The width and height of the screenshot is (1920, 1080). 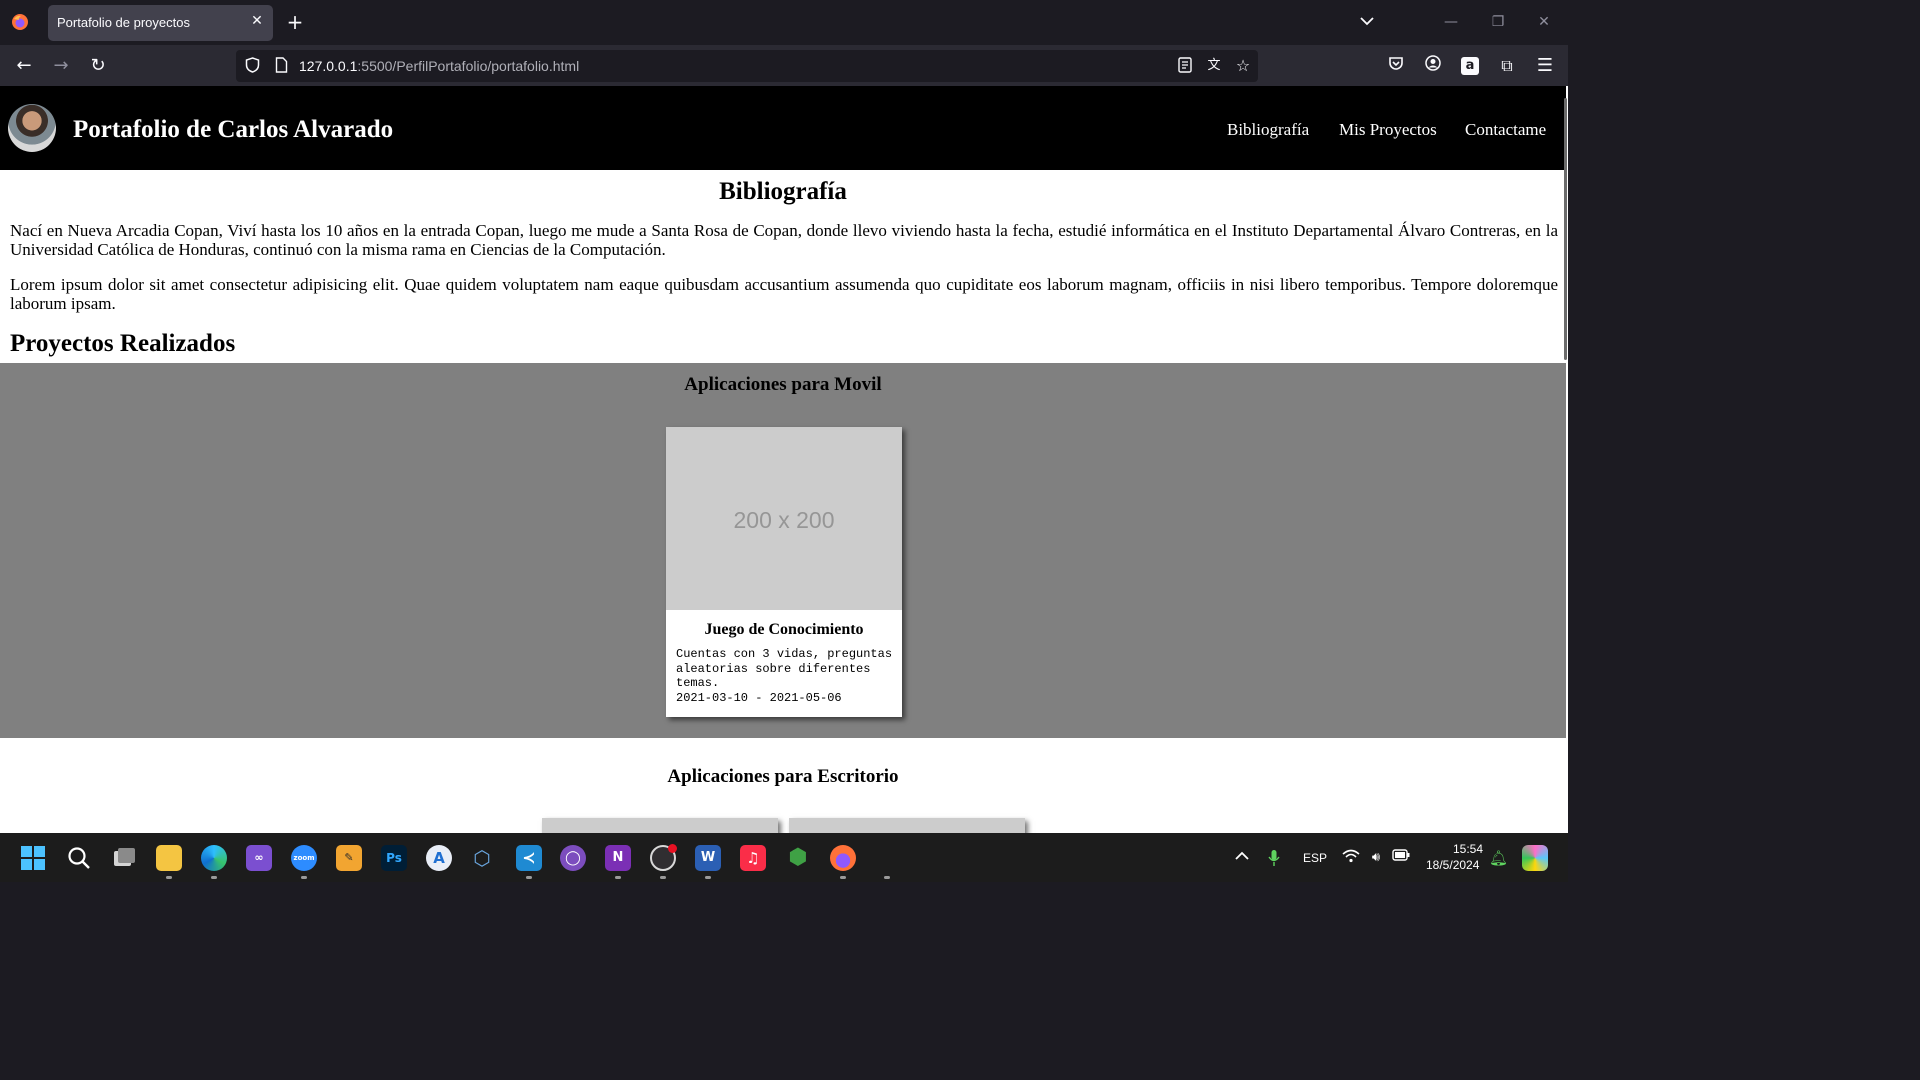 What do you see at coordinates (259, 858) in the screenshot?
I see `visual-studio-icon: ∞` at bounding box center [259, 858].